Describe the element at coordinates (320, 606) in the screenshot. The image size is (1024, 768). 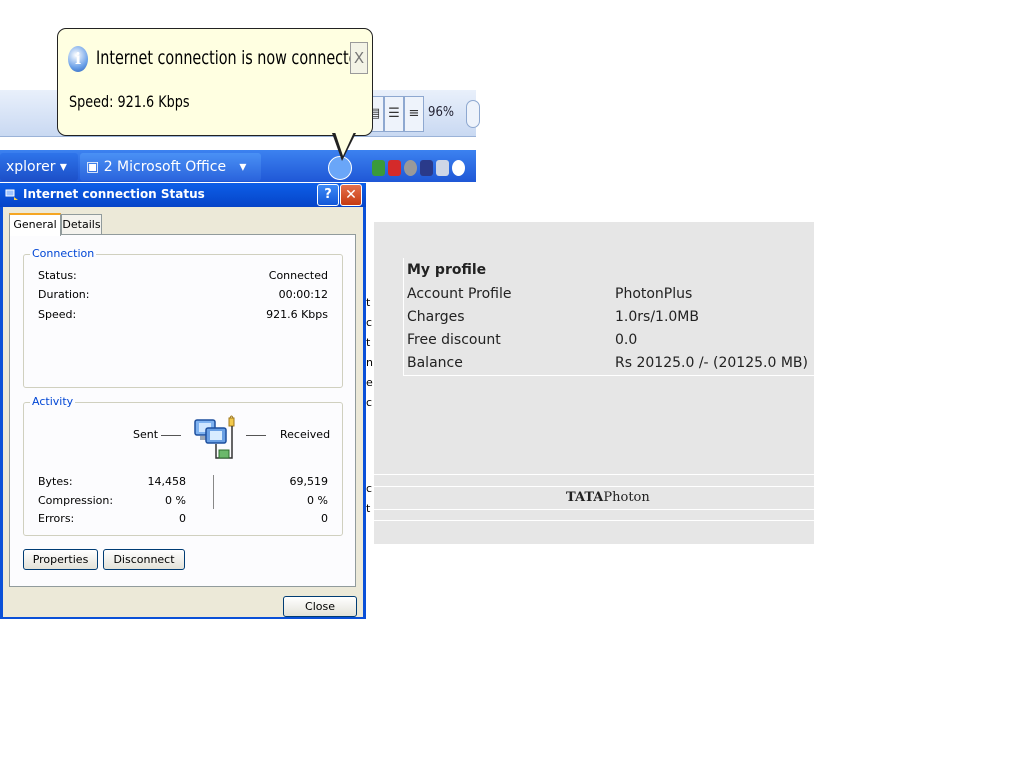
I see `close-button: Close` at that location.